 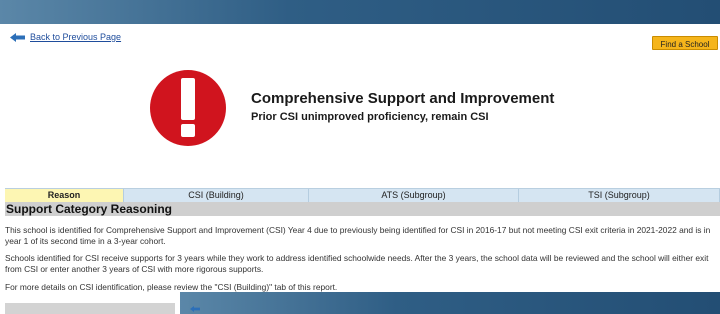 What do you see at coordinates (64, 195) in the screenshot?
I see `tab-reason: Reason` at bounding box center [64, 195].